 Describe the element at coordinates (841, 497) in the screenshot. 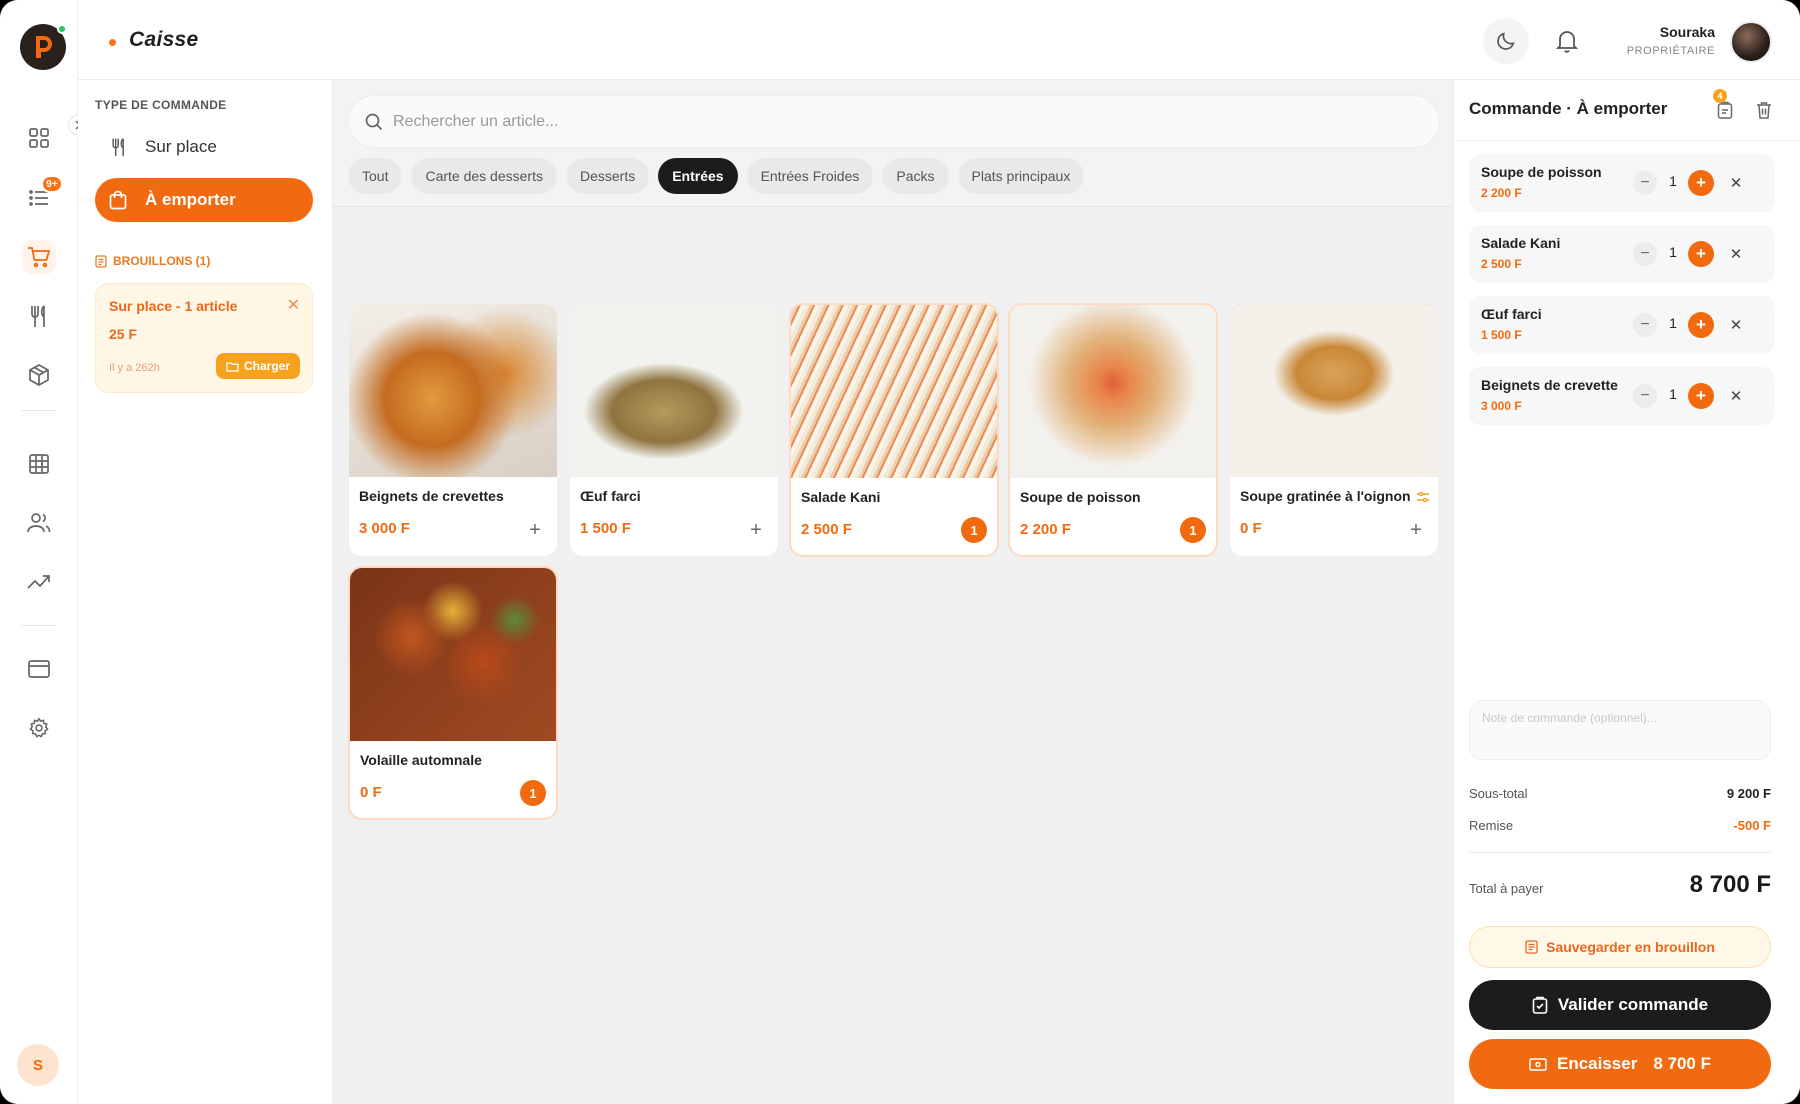

I see `product-name: Salade Kani` at that location.